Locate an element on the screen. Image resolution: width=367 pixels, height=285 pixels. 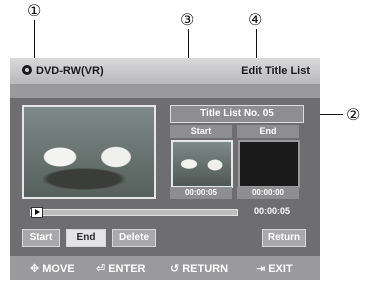
return-button: Return is located at coordinates (284, 238).